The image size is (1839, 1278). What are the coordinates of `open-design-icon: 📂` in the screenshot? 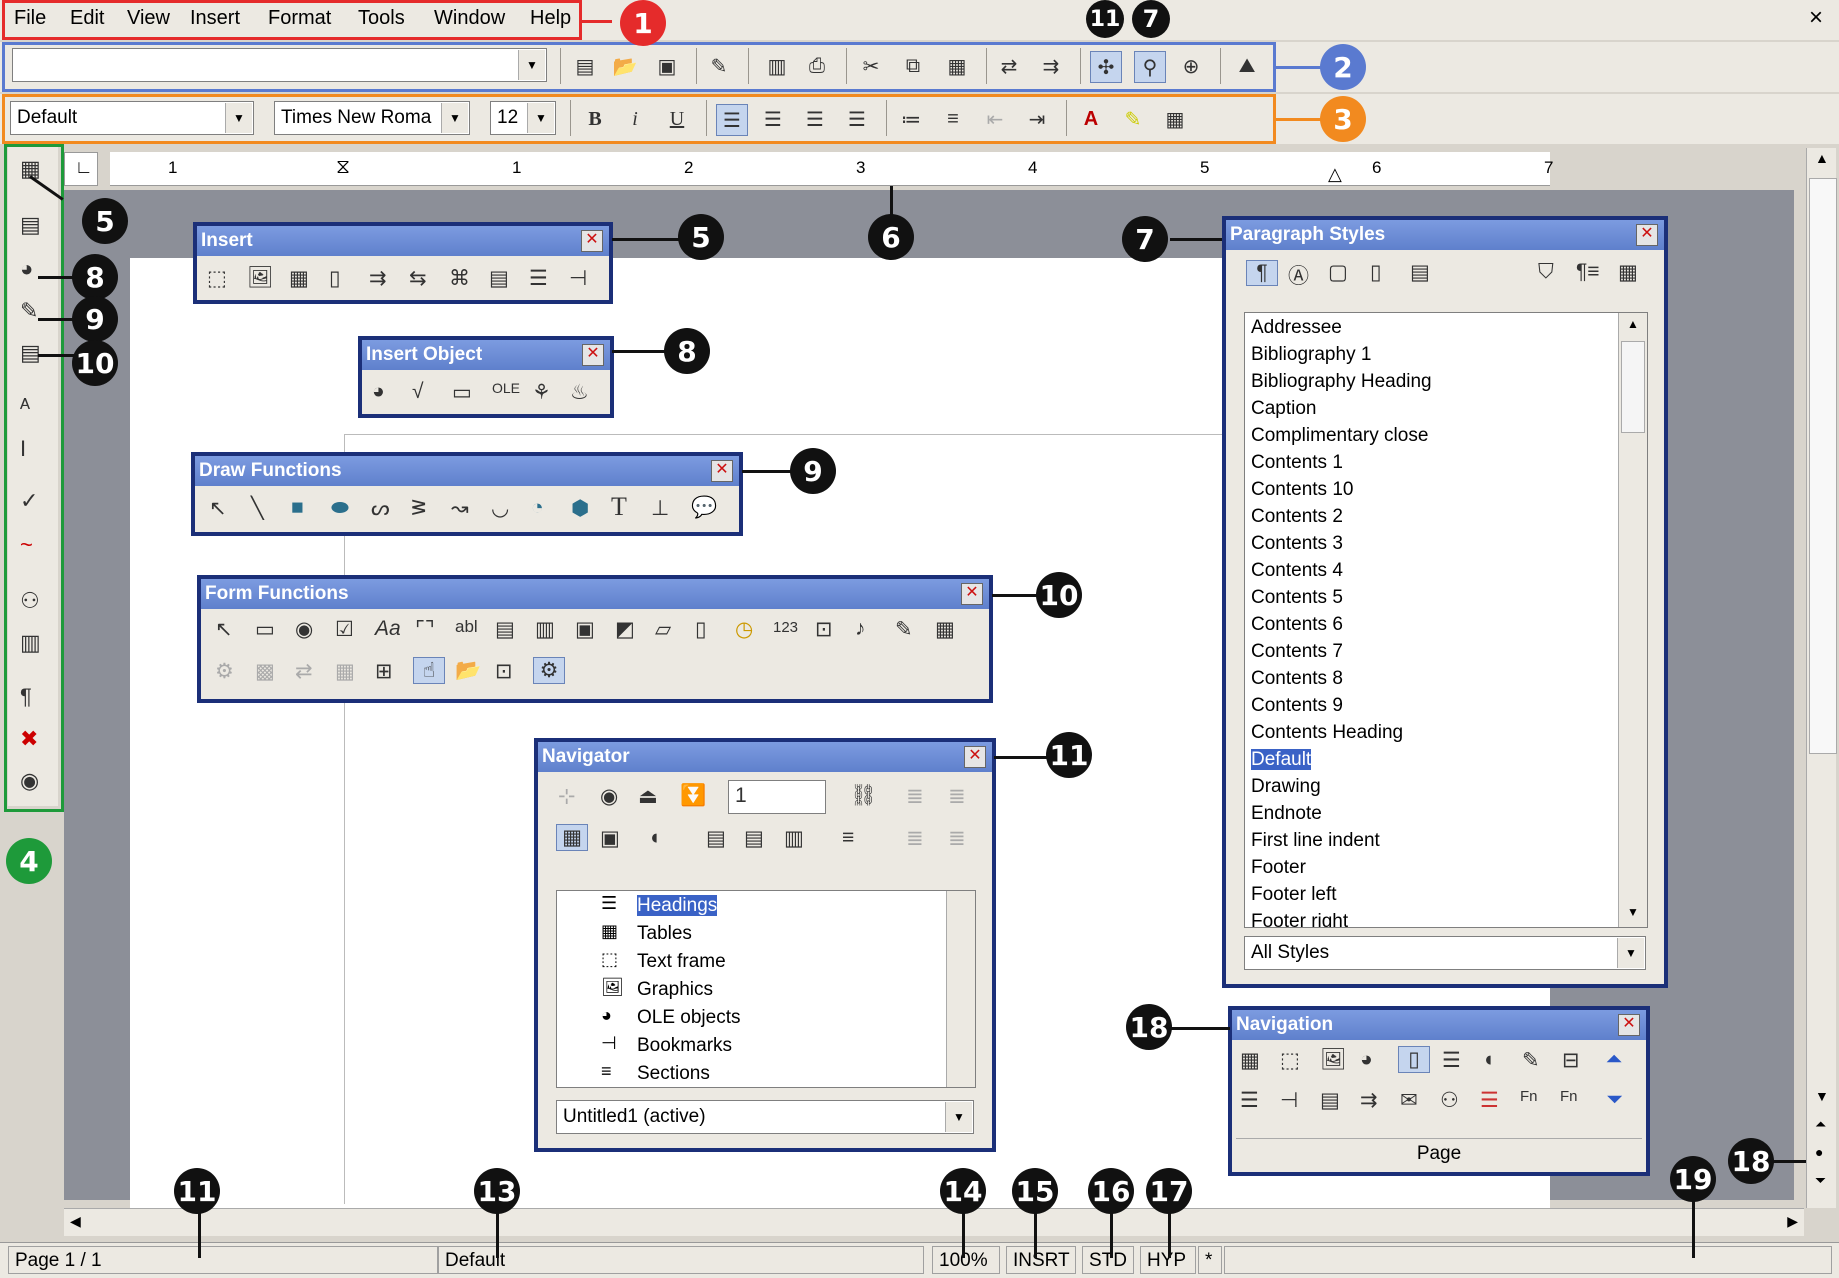 It's located at (468, 671).